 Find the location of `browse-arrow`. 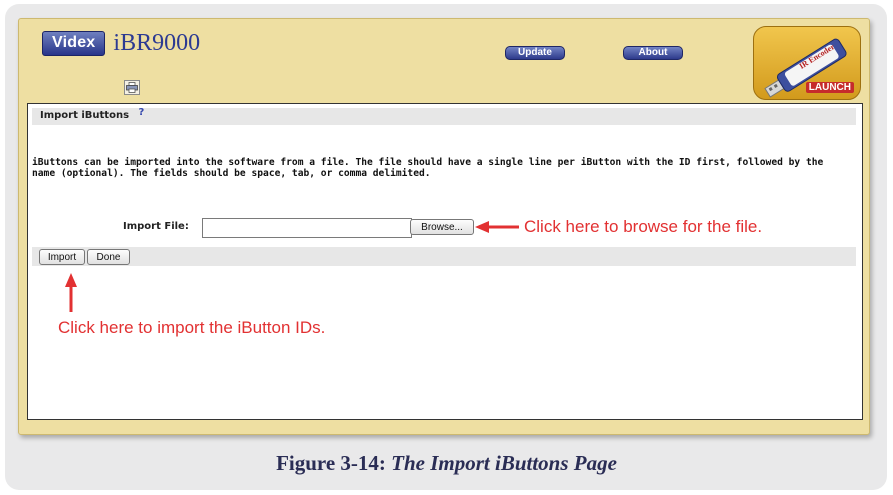

browse-arrow is located at coordinates (497, 227).